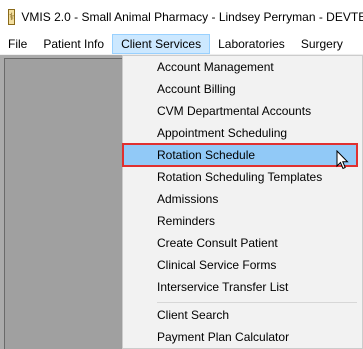 The height and width of the screenshot is (349, 363). Describe the element at coordinates (251, 44) in the screenshot. I see `menu-laboratories: Laboratories` at that location.